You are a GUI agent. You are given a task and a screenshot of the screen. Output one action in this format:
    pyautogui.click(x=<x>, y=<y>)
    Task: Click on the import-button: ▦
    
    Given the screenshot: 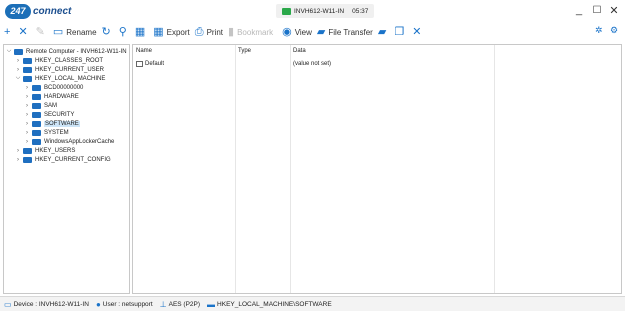 What is the action you would take?
    pyautogui.click(x=141, y=33)
    